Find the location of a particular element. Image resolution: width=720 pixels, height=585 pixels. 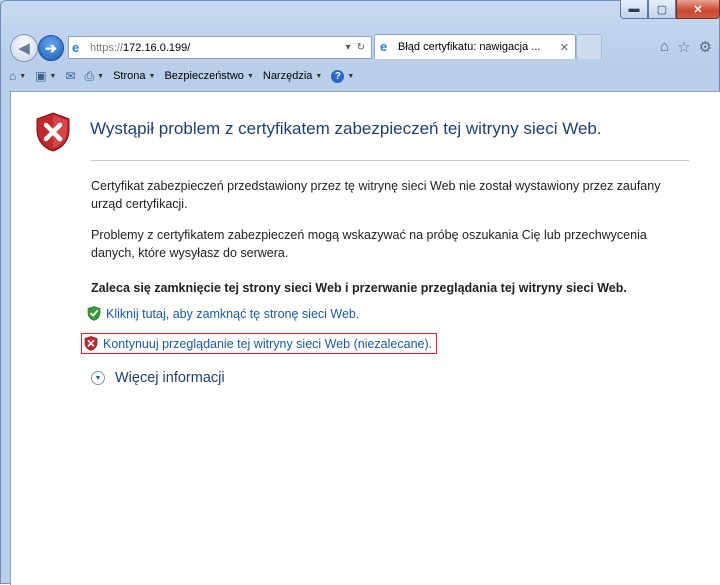

address-dropdown-icon: ▾ is located at coordinates (348, 47).